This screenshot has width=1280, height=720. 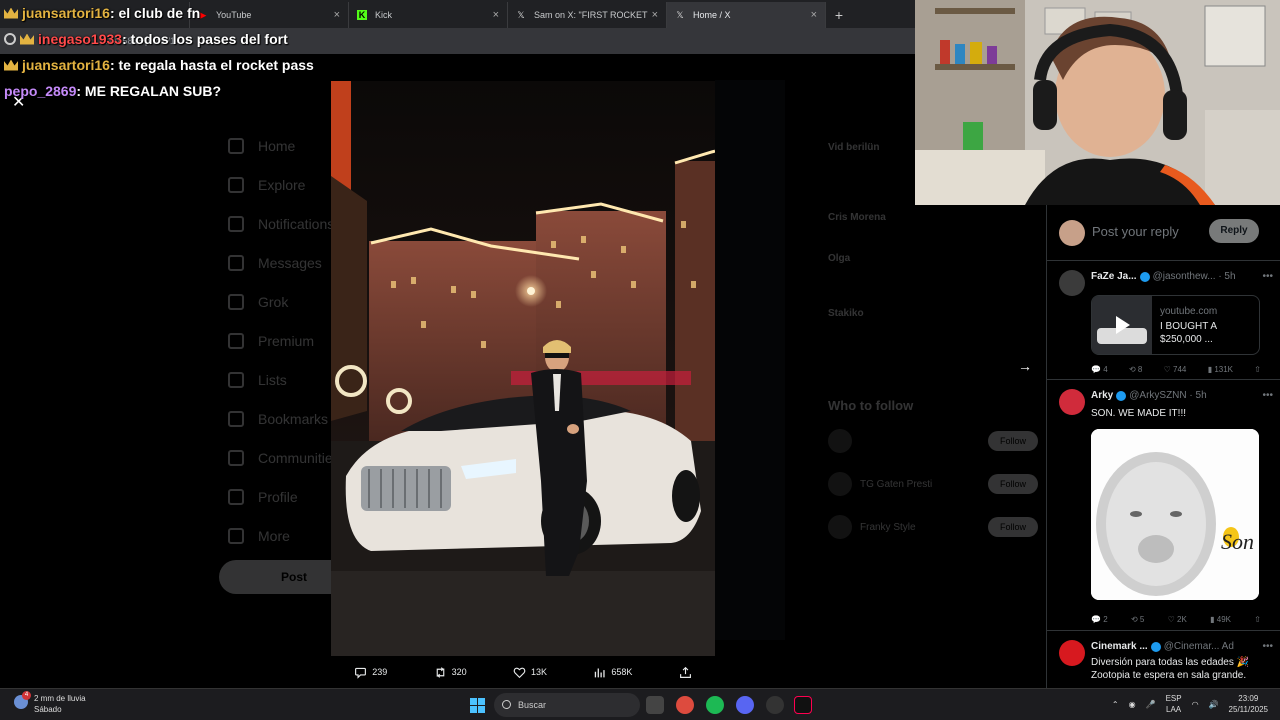 I want to click on tab-kick: K Kick ×, so click(x=428, y=15).